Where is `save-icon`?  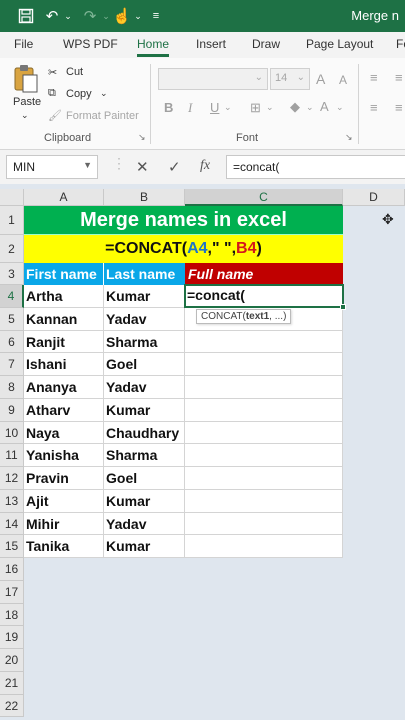 save-icon is located at coordinates (26, 16).